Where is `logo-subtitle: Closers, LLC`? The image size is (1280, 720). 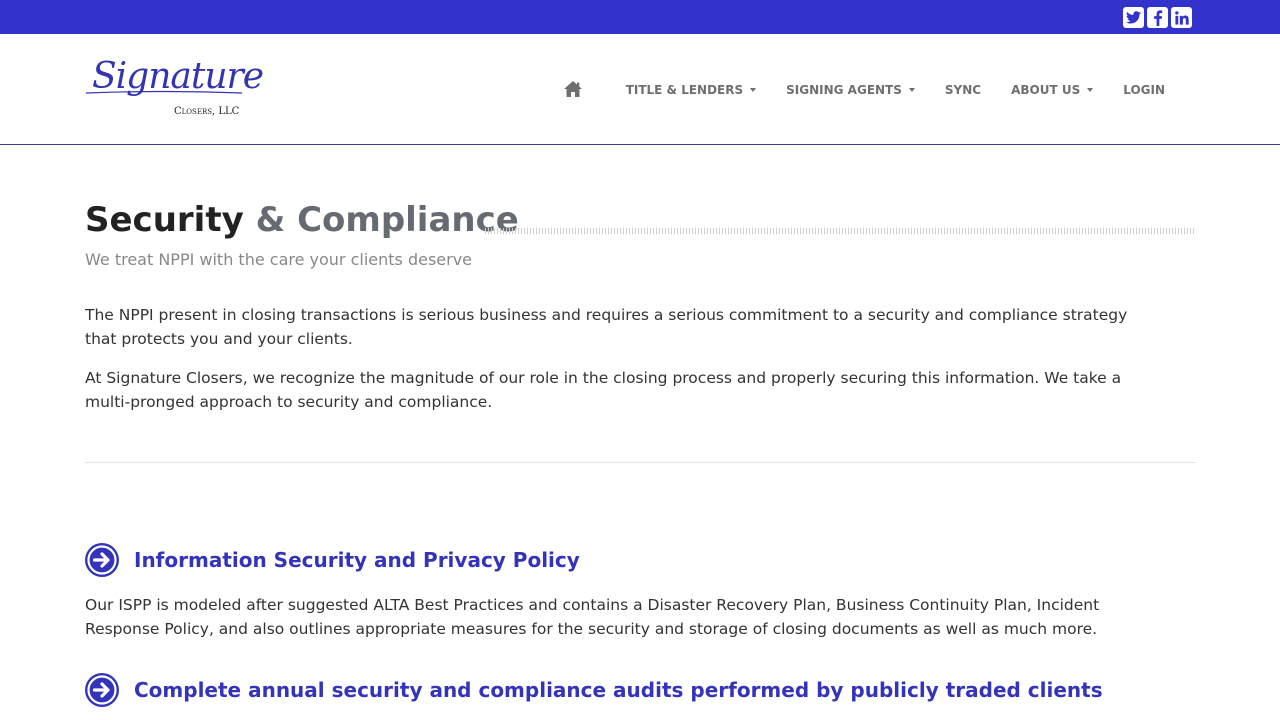
logo-subtitle: Closers, LLC is located at coordinates (207, 111).